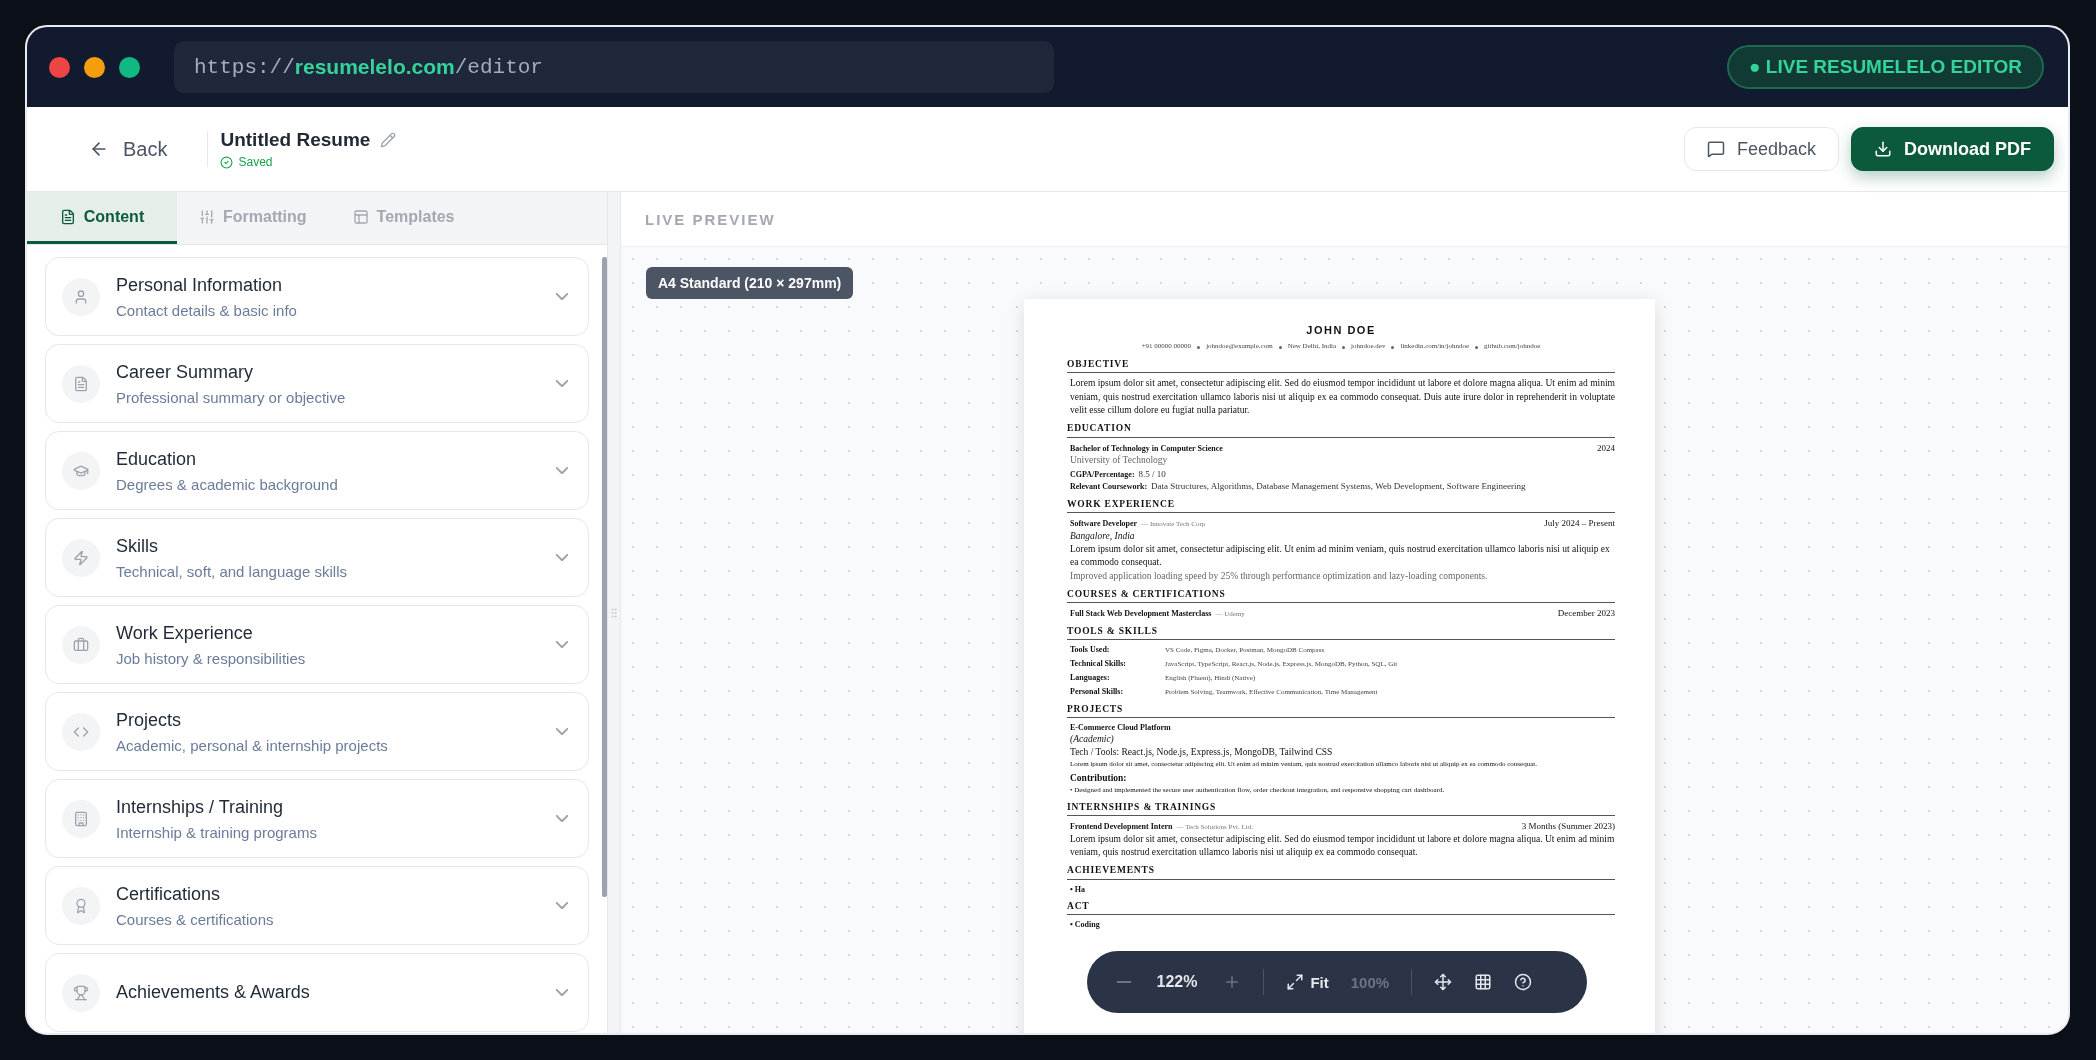 This screenshot has width=2096, height=1060. Describe the element at coordinates (1341, 633) in the screenshot. I see `resume-section-heading: TOOLS & SKILLS` at that location.